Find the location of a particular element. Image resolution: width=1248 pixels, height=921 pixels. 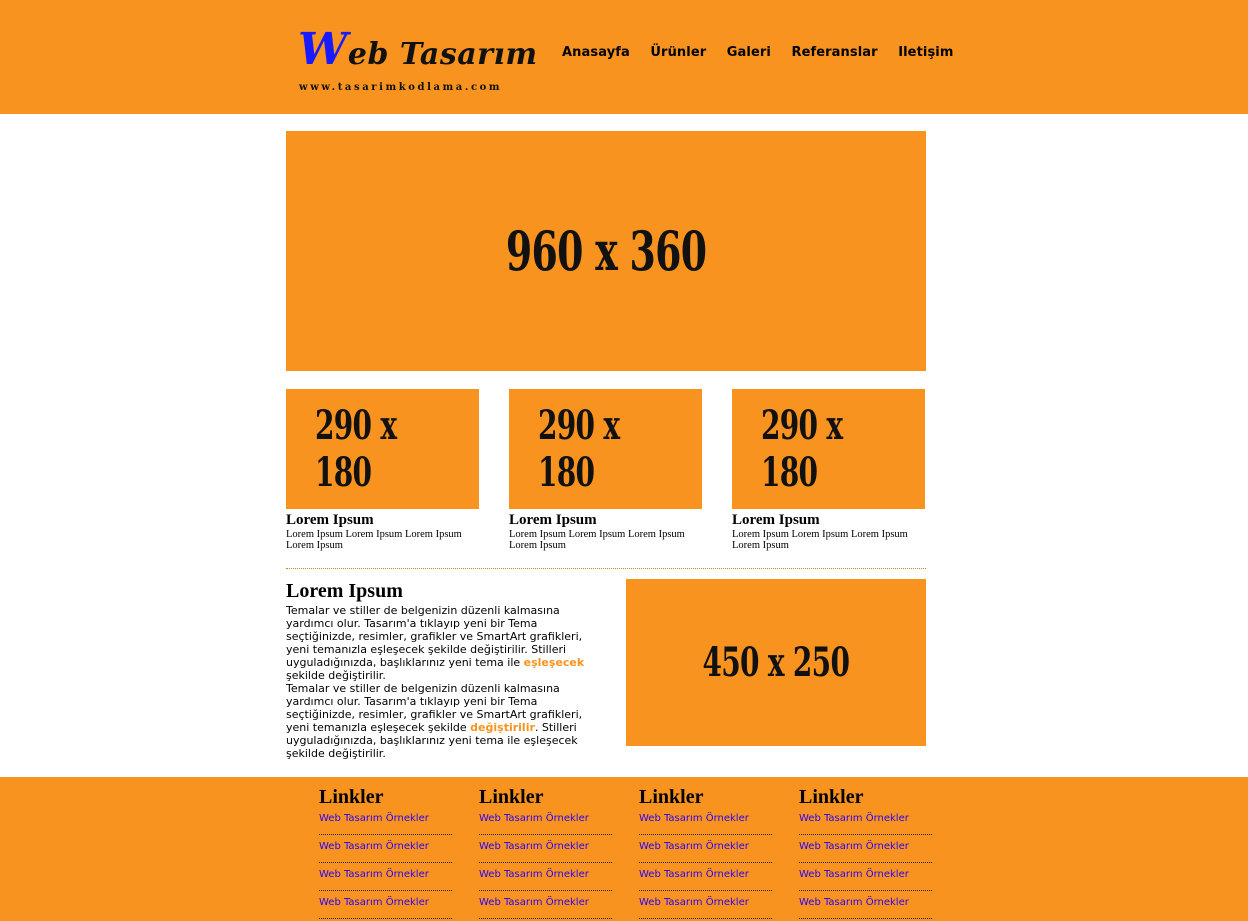

section-title: Lorem Ipsum is located at coordinates (344, 591).